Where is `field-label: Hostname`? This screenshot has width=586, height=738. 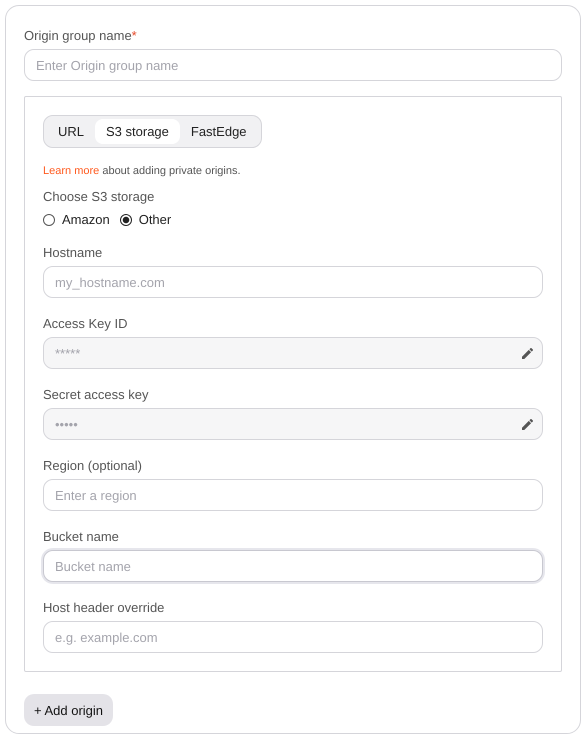
field-label: Hostname is located at coordinates (73, 252).